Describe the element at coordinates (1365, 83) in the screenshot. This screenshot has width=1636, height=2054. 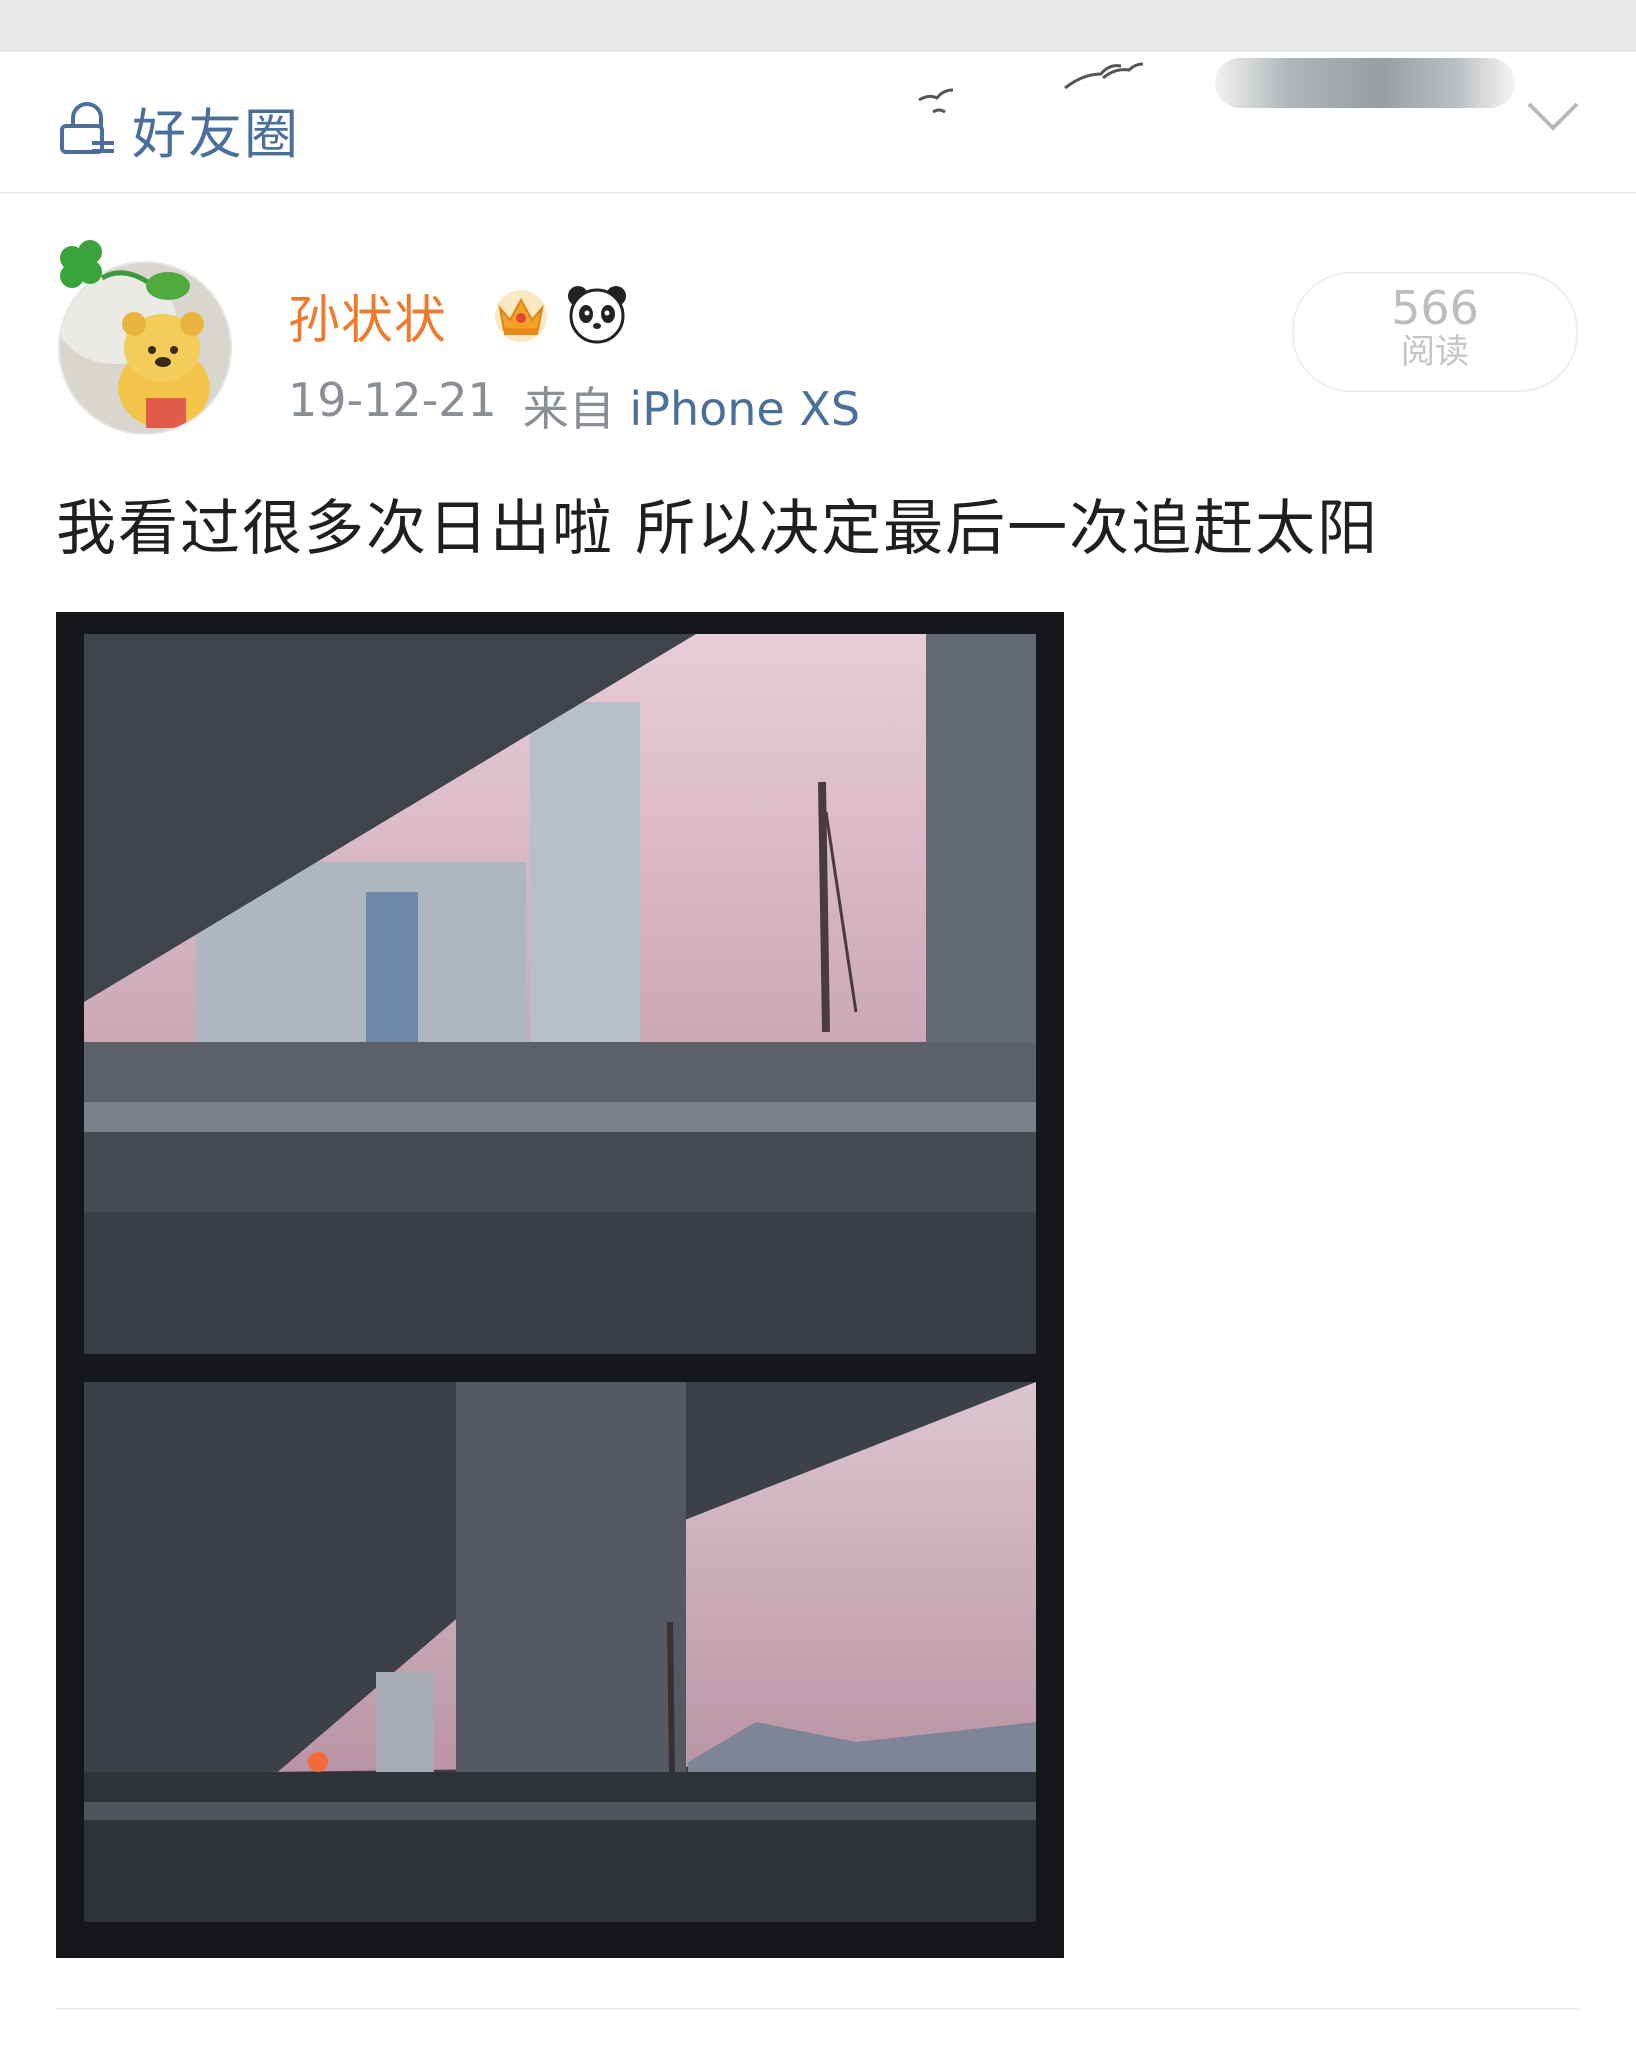
I see `obscured-region` at that location.